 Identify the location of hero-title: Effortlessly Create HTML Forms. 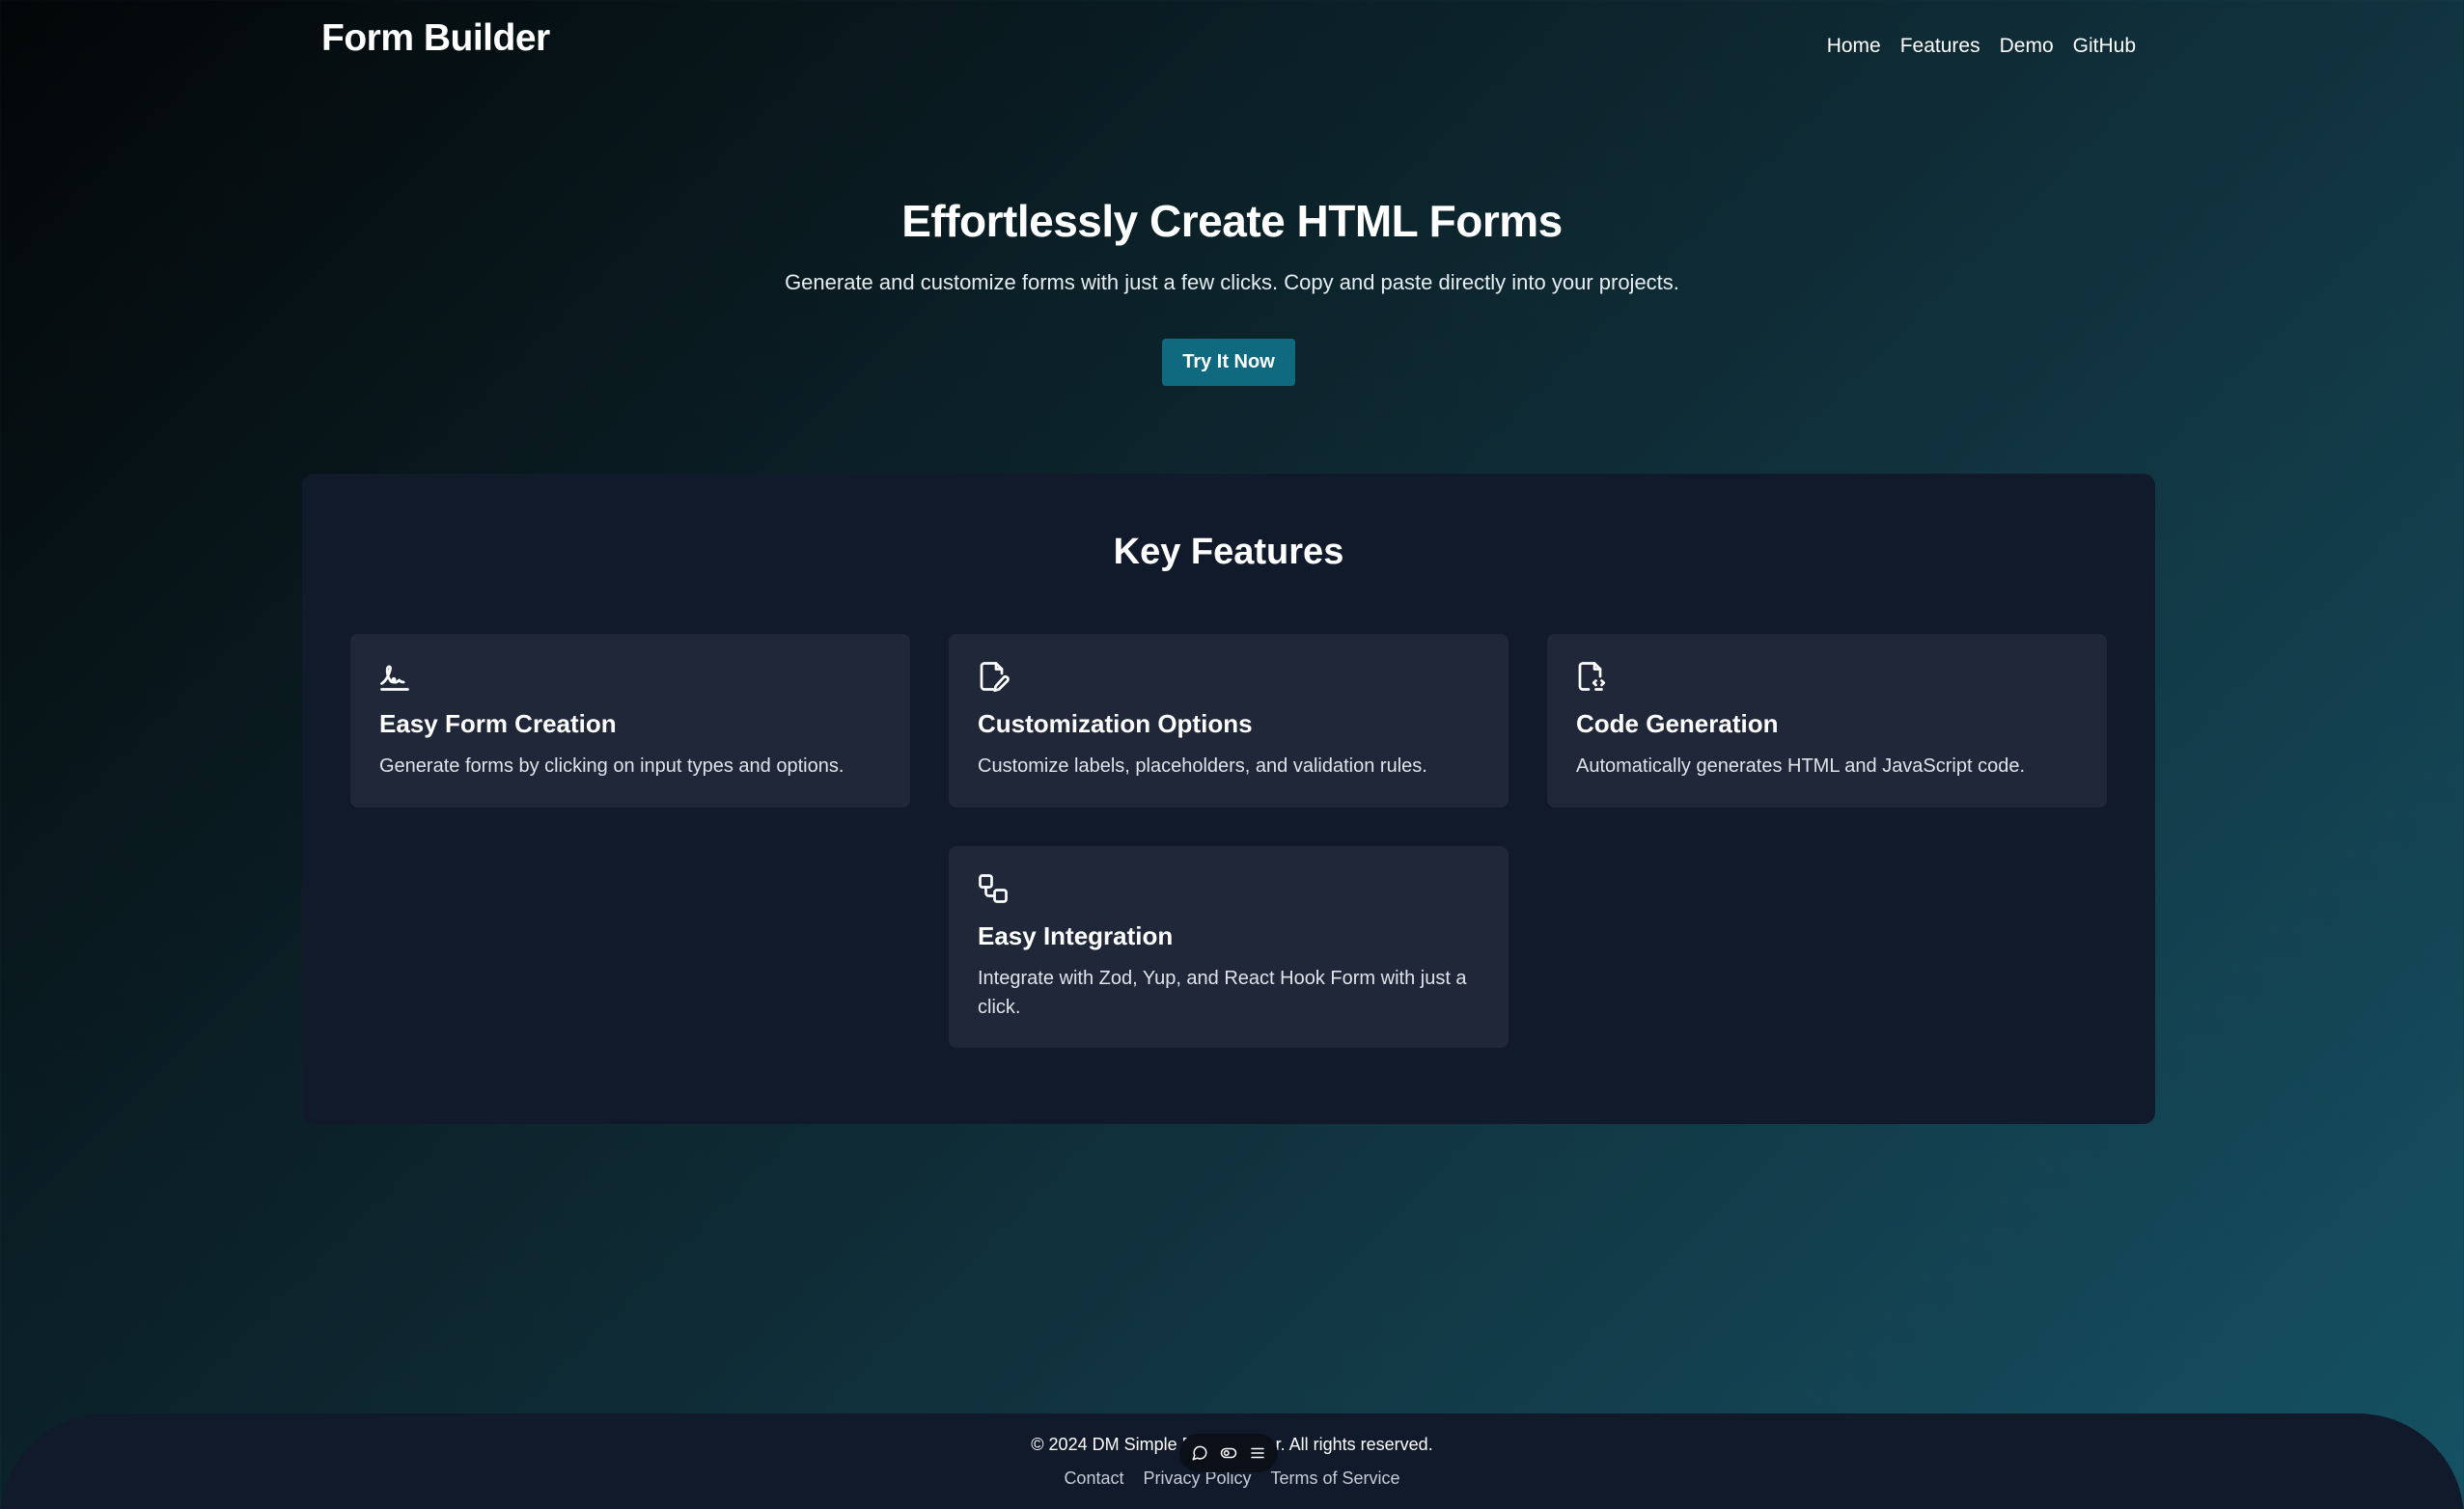
(1232, 221).